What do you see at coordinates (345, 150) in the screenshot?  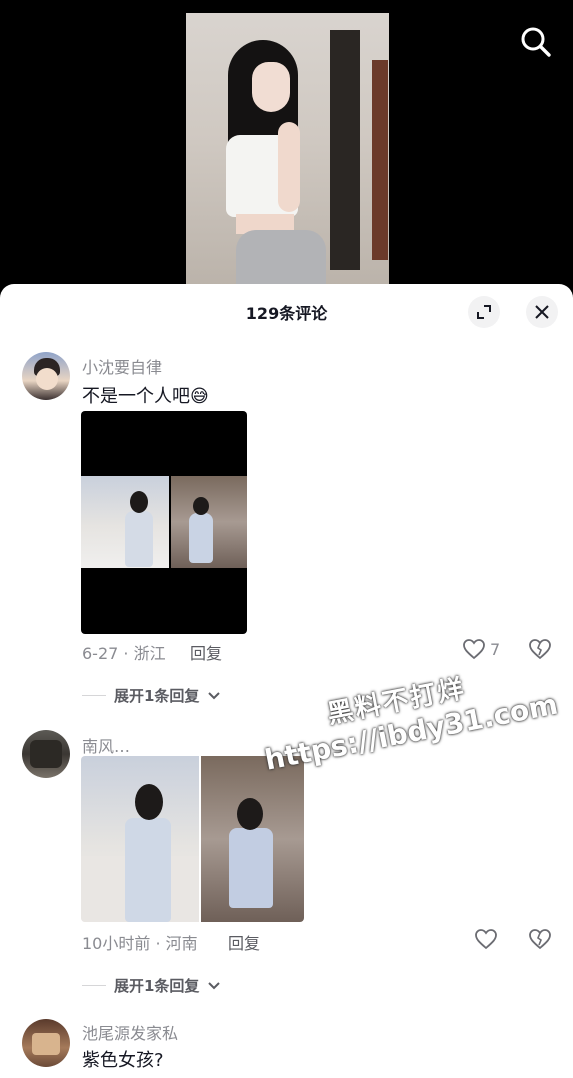 I see `video-scene-door` at bounding box center [345, 150].